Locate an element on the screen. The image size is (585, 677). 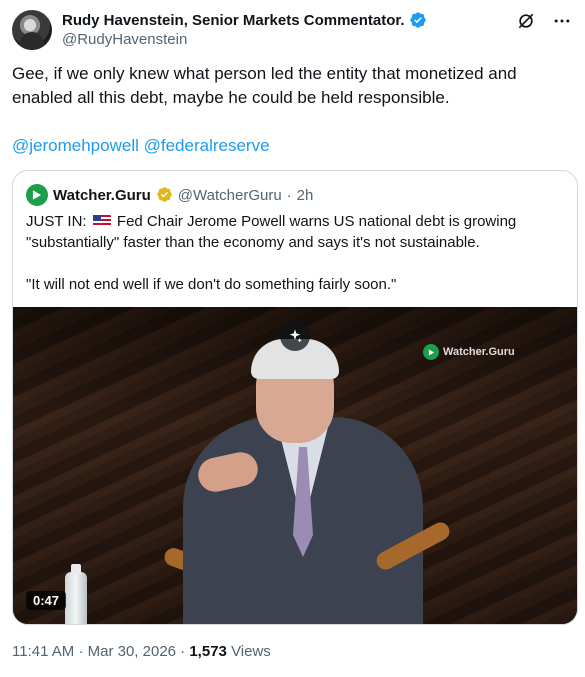
water-bottle-graphic is located at coordinates (76, 594).